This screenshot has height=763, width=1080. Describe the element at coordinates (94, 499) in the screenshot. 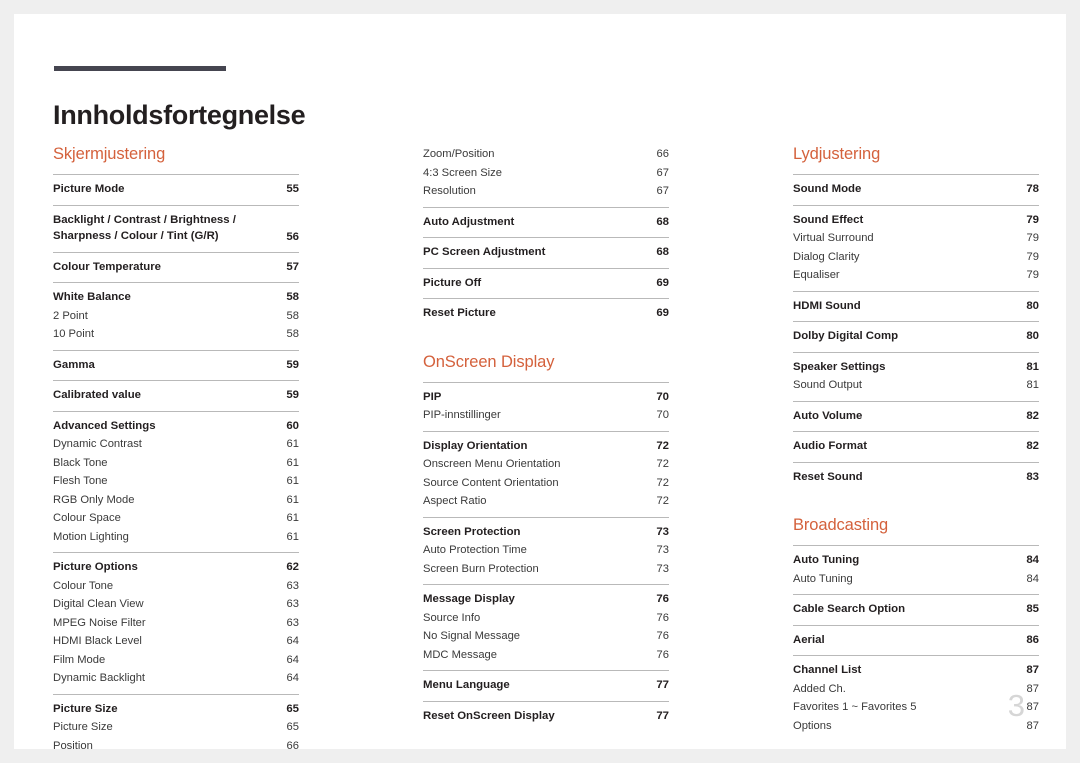

I see `toc-entry-label: RGB Only Mode` at that location.